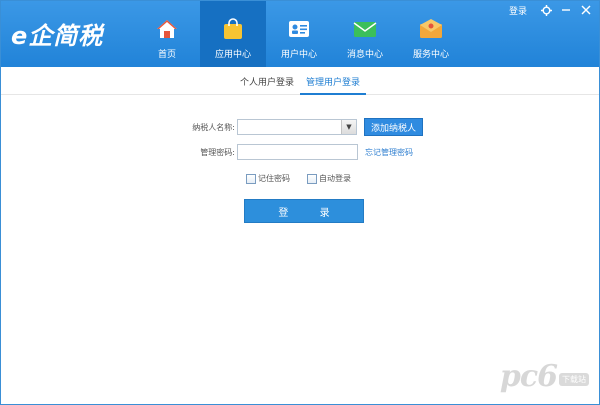 The height and width of the screenshot is (405, 600). Describe the element at coordinates (166, 55) in the screenshot. I see `nav-label-home: 首页` at that location.